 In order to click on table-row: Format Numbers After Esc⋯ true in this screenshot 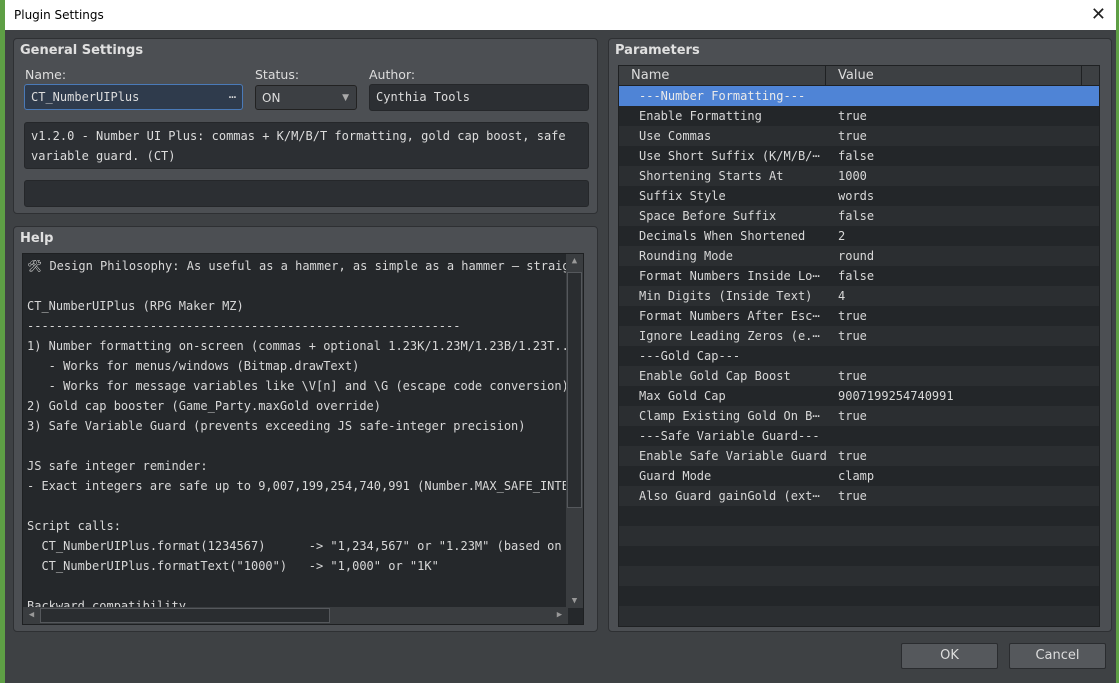, I will do `click(859, 316)`.